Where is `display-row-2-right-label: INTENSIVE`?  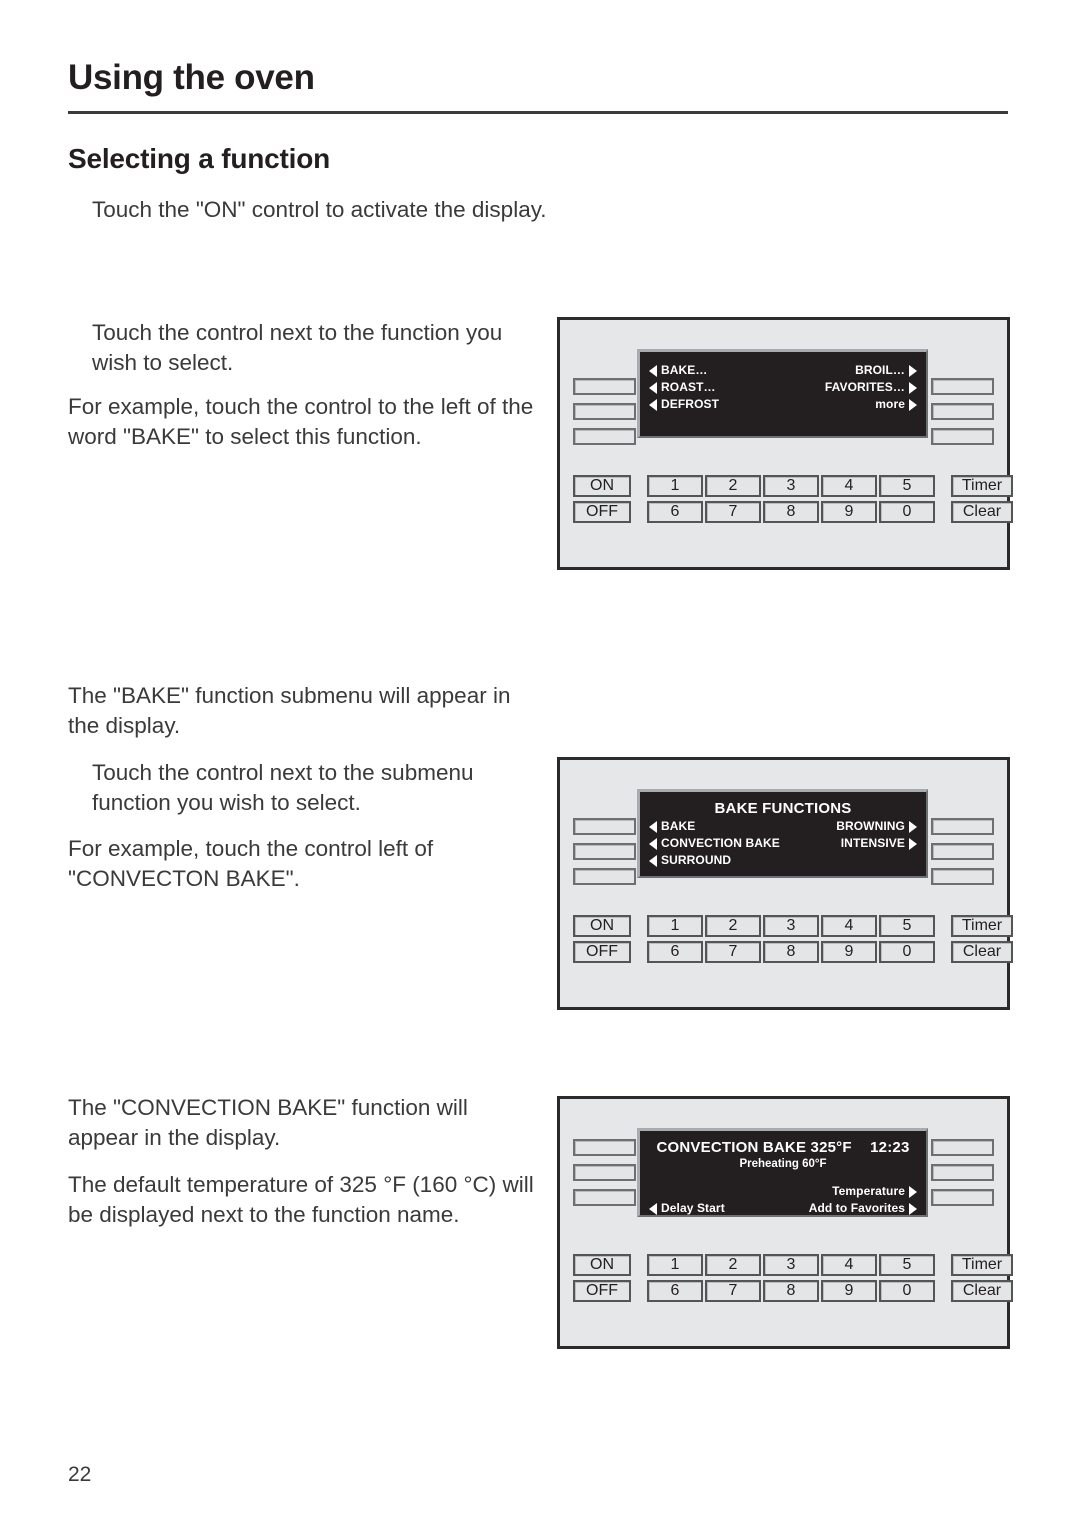
display-row-2-right-label: INTENSIVE is located at coordinates (873, 843).